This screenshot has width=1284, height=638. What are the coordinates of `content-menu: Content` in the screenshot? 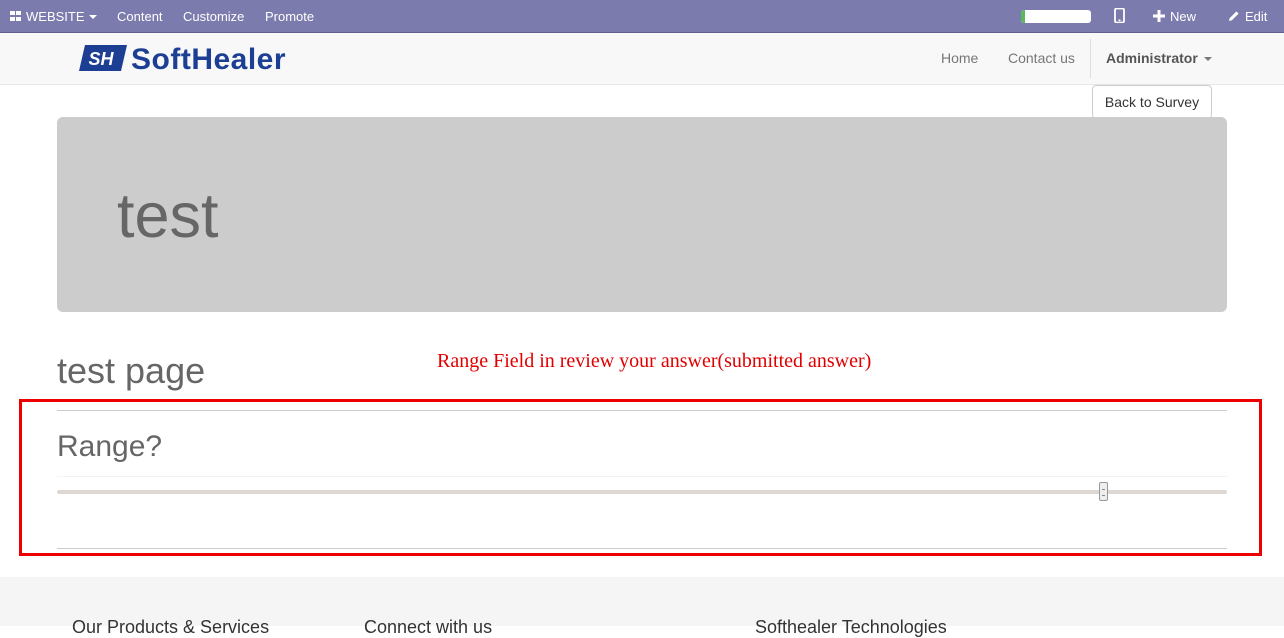 It's located at (140, 16).